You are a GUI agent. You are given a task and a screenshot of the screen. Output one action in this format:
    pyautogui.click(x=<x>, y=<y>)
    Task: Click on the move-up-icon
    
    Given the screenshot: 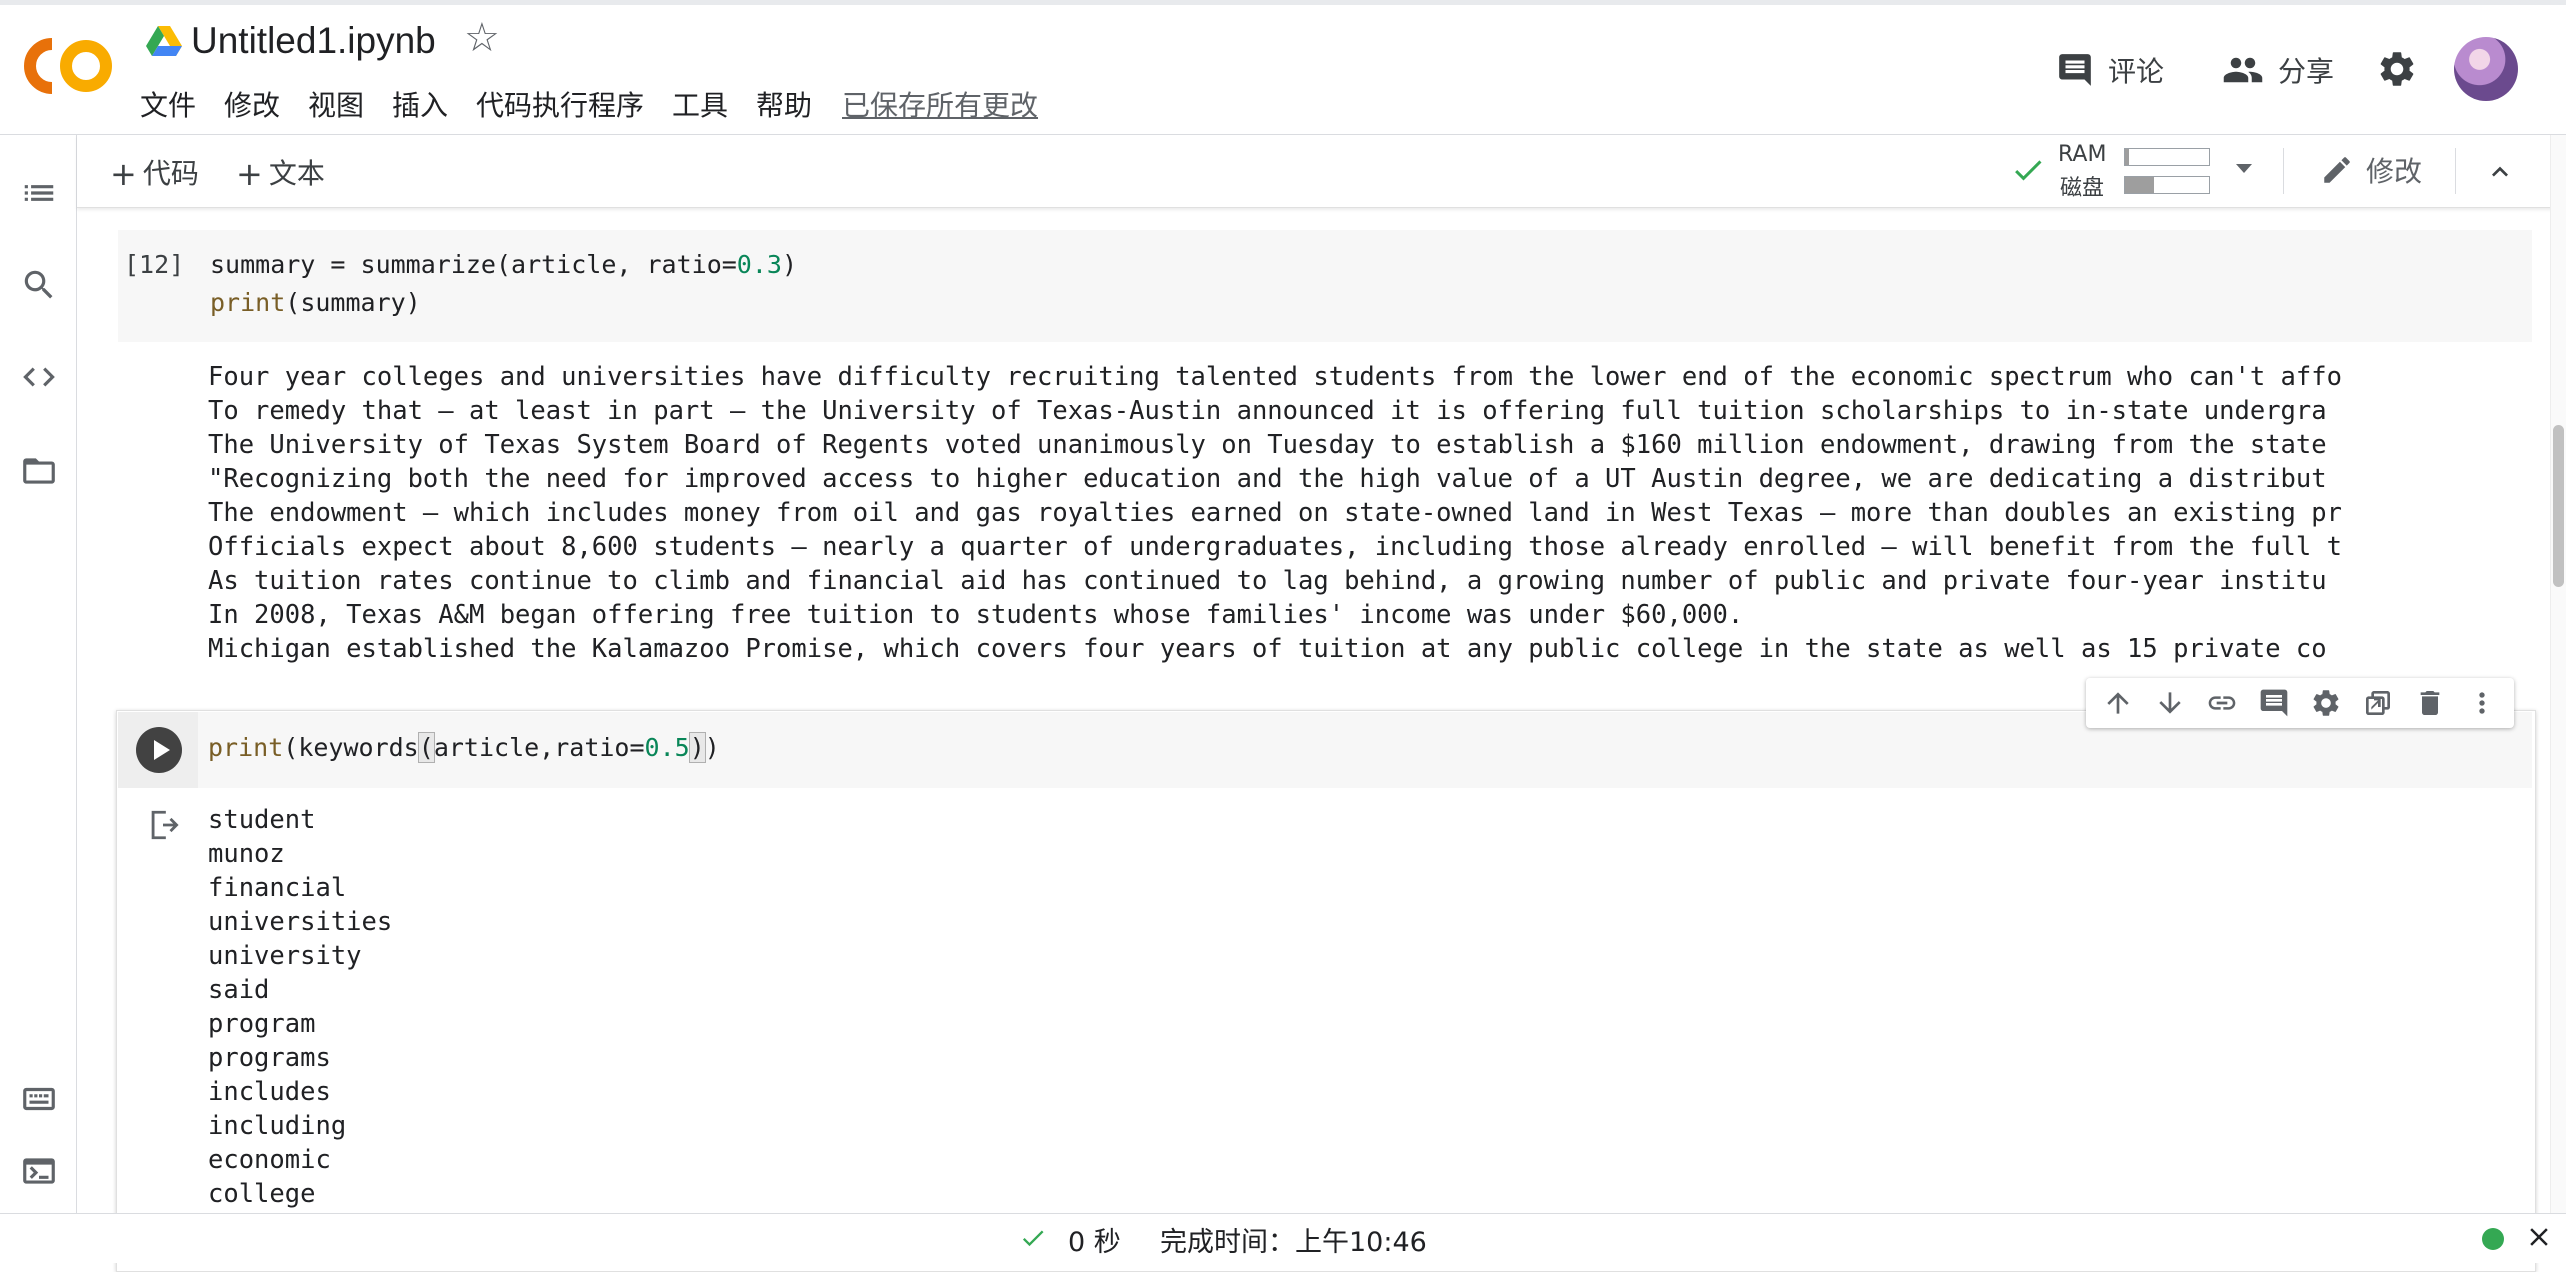 What is the action you would take?
    pyautogui.click(x=2118, y=703)
    